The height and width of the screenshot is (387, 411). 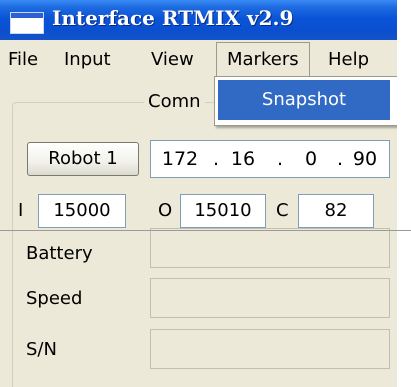 What do you see at coordinates (336, 211) in the screenshot?
I see `port-c-input: 82` at bounding box center [336, 211].